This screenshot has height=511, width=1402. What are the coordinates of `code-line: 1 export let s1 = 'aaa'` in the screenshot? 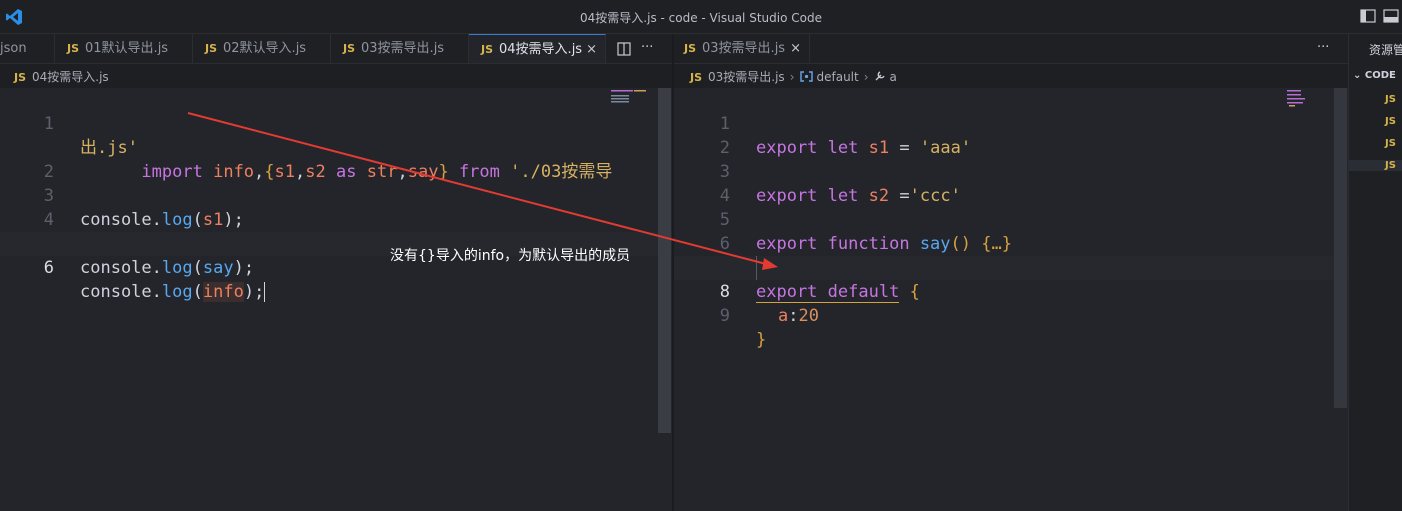 It's located at (1011, 123).